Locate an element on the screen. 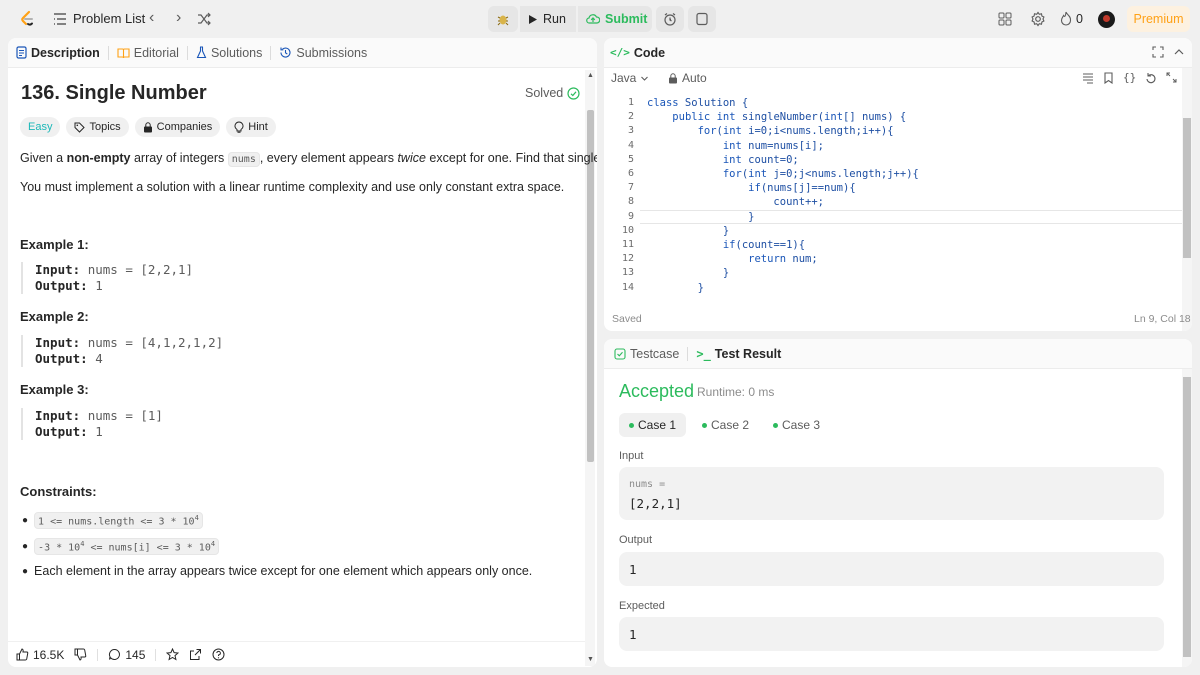 The image size is (1200, 675). streak-counter: 0 is located at coordinates (1071, 18).